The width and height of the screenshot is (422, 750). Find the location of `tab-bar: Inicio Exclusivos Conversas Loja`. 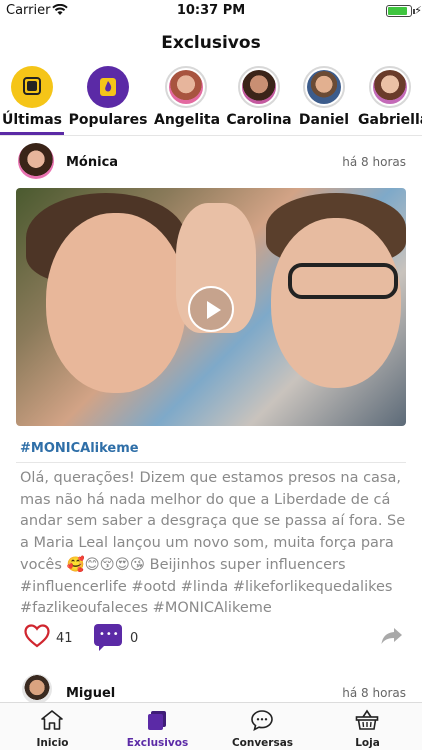

tab-bar: Inicio Exclusivos Conversas Loja is located at coordinates (211, 726).